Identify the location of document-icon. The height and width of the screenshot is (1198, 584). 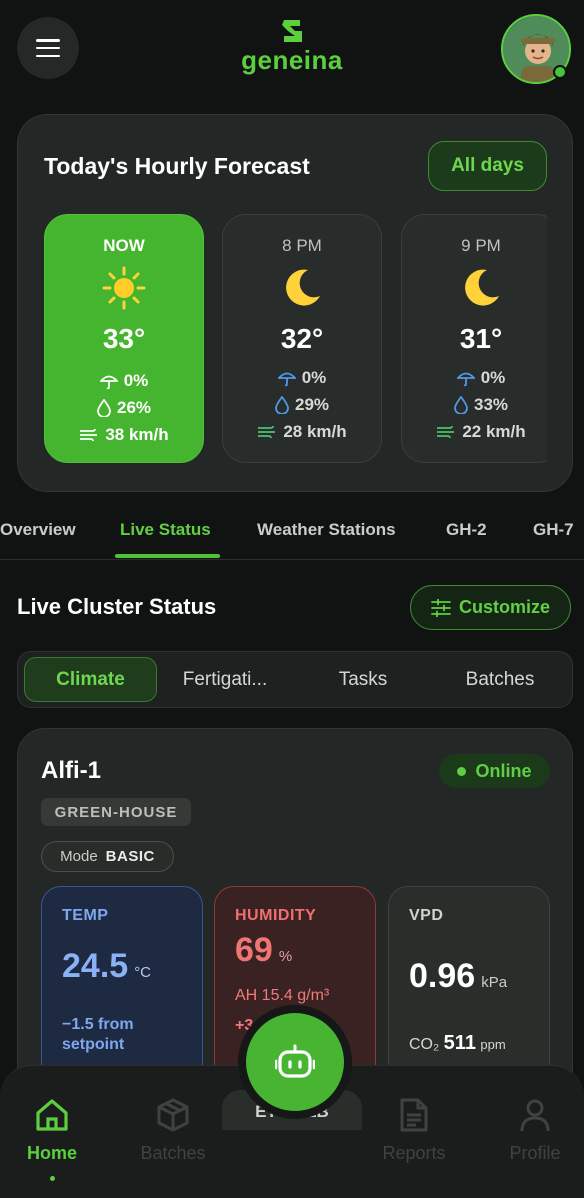
(414, 1115).